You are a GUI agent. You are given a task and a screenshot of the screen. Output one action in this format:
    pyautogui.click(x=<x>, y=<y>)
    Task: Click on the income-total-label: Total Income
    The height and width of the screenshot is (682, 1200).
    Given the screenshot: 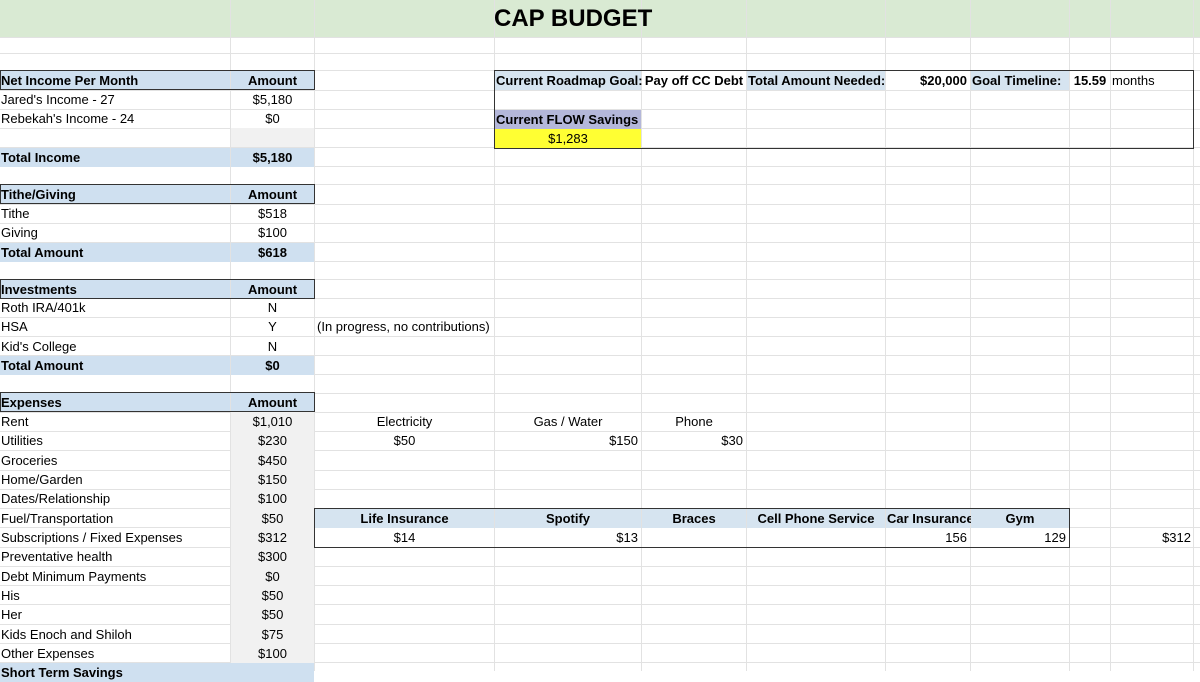 What is the action you would take?
    pyautogui.click(x=115, y=157)
    